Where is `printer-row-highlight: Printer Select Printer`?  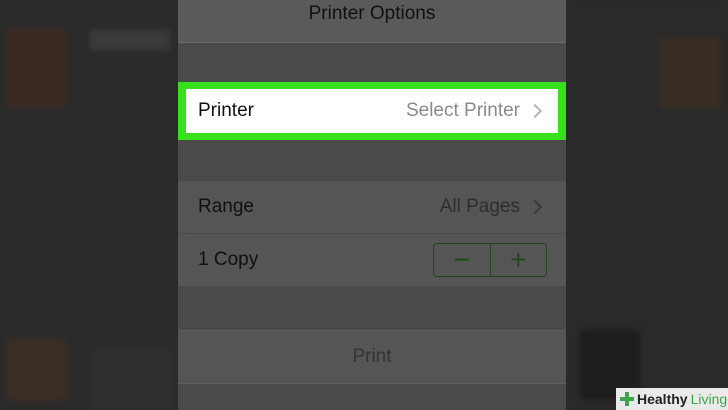 printer-row-highlight: Printer Select Printer is located at coordinates (372, 111).